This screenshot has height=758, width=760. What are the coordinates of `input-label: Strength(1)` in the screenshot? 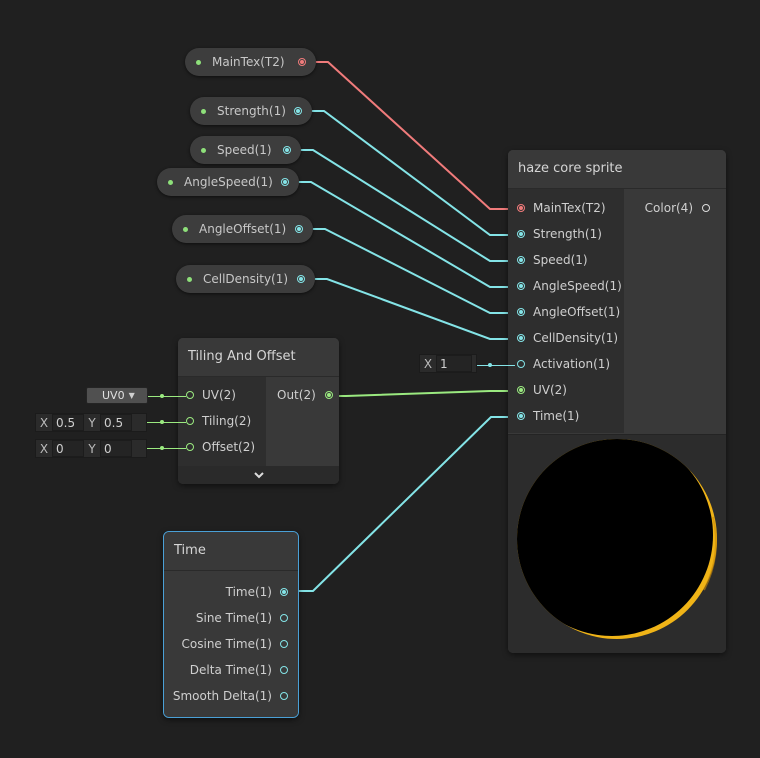 It's located at (567, 234).